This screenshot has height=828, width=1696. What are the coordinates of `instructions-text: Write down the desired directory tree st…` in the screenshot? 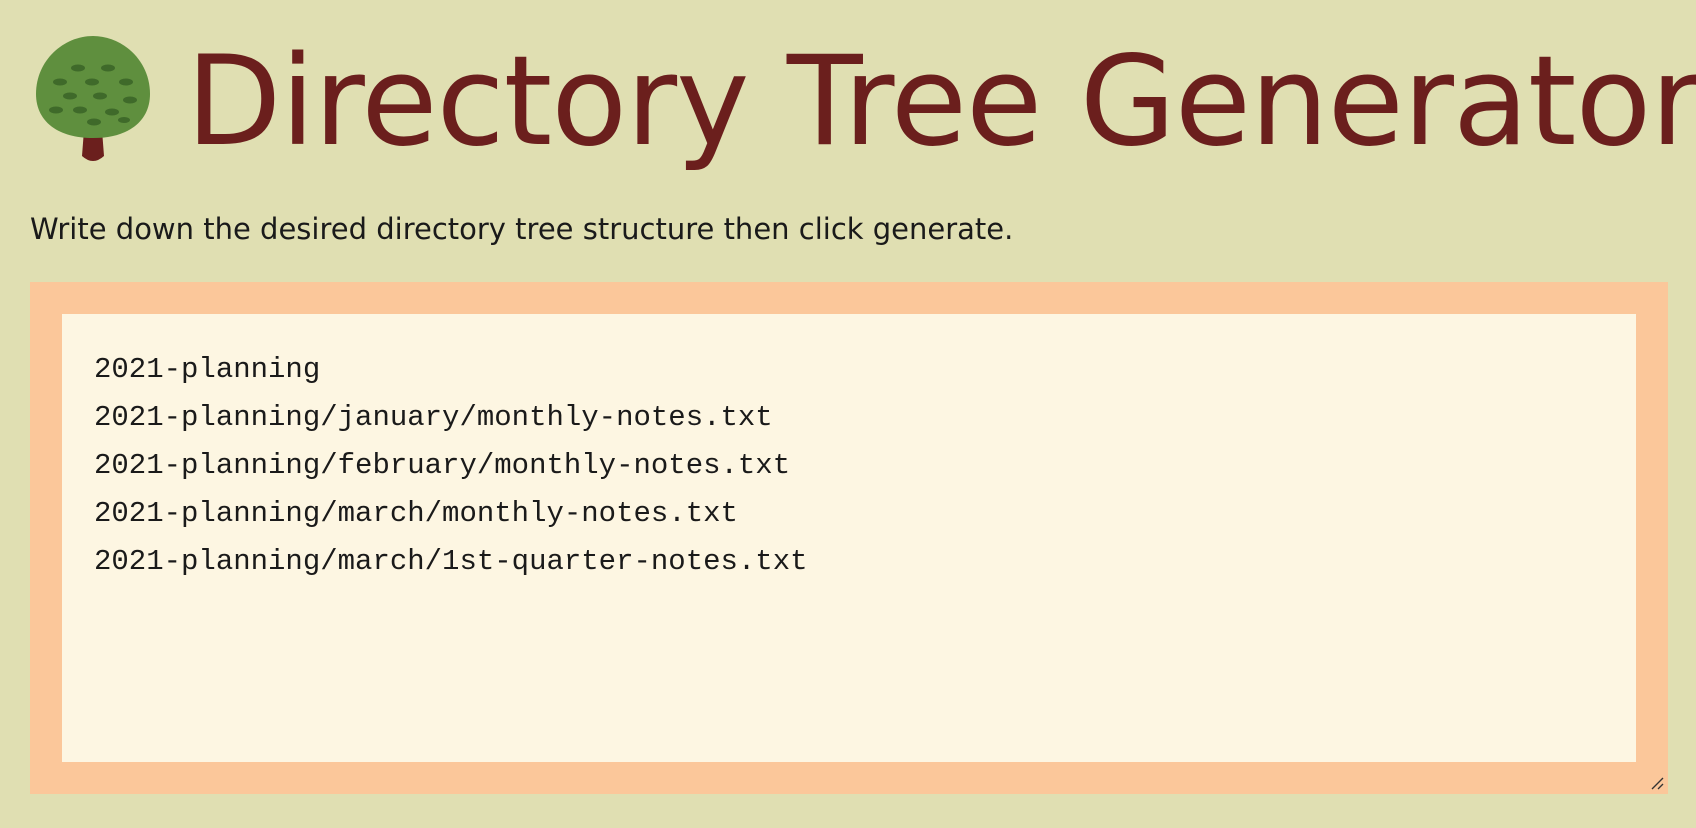 It's located at (522, 229).